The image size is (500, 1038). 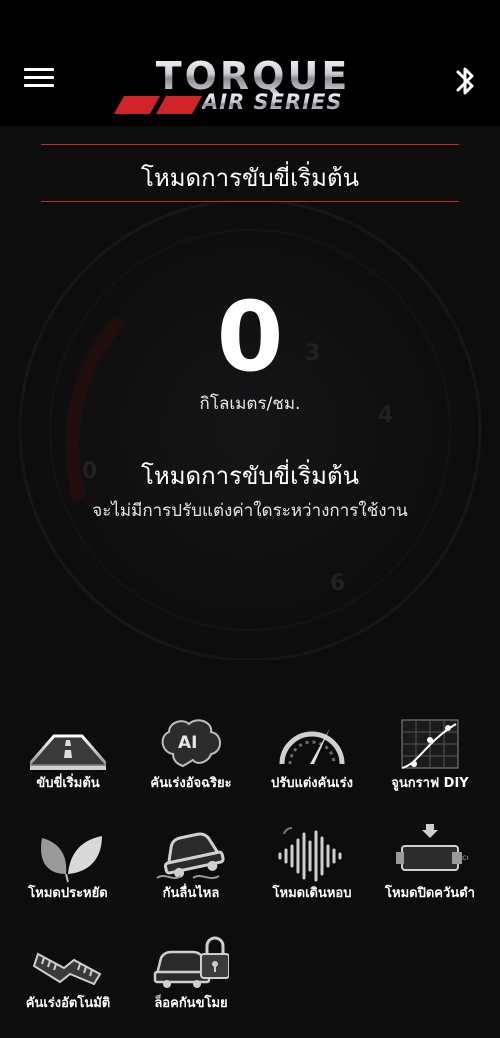 I want to click on mode-label-anti-theft: ล็อคกันขโมย, so click(x=191, y=1003).